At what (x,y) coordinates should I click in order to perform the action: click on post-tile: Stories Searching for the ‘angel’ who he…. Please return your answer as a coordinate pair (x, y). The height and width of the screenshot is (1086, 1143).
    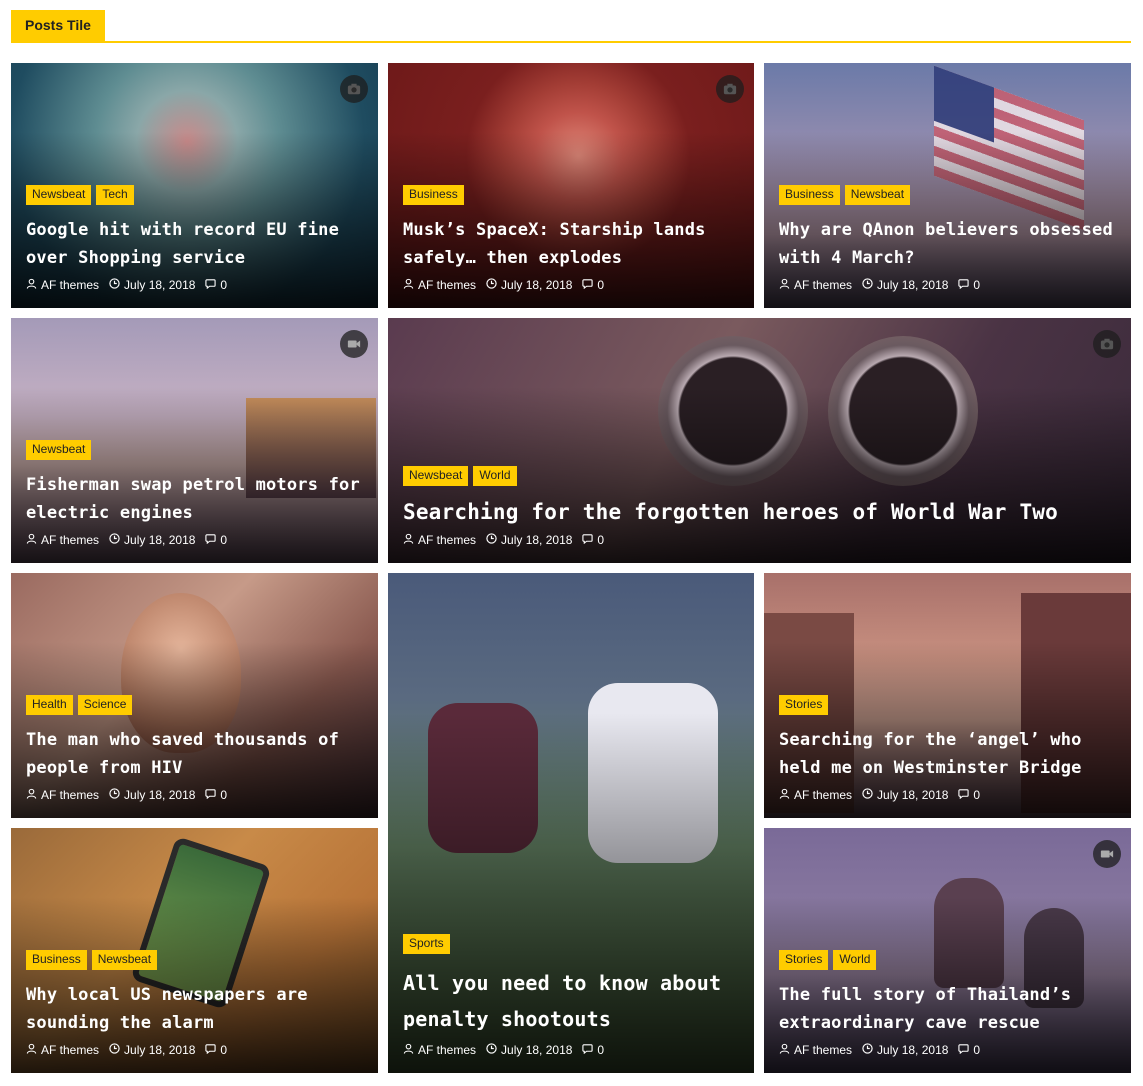
    Looking at the image, I should click on (947, 695).